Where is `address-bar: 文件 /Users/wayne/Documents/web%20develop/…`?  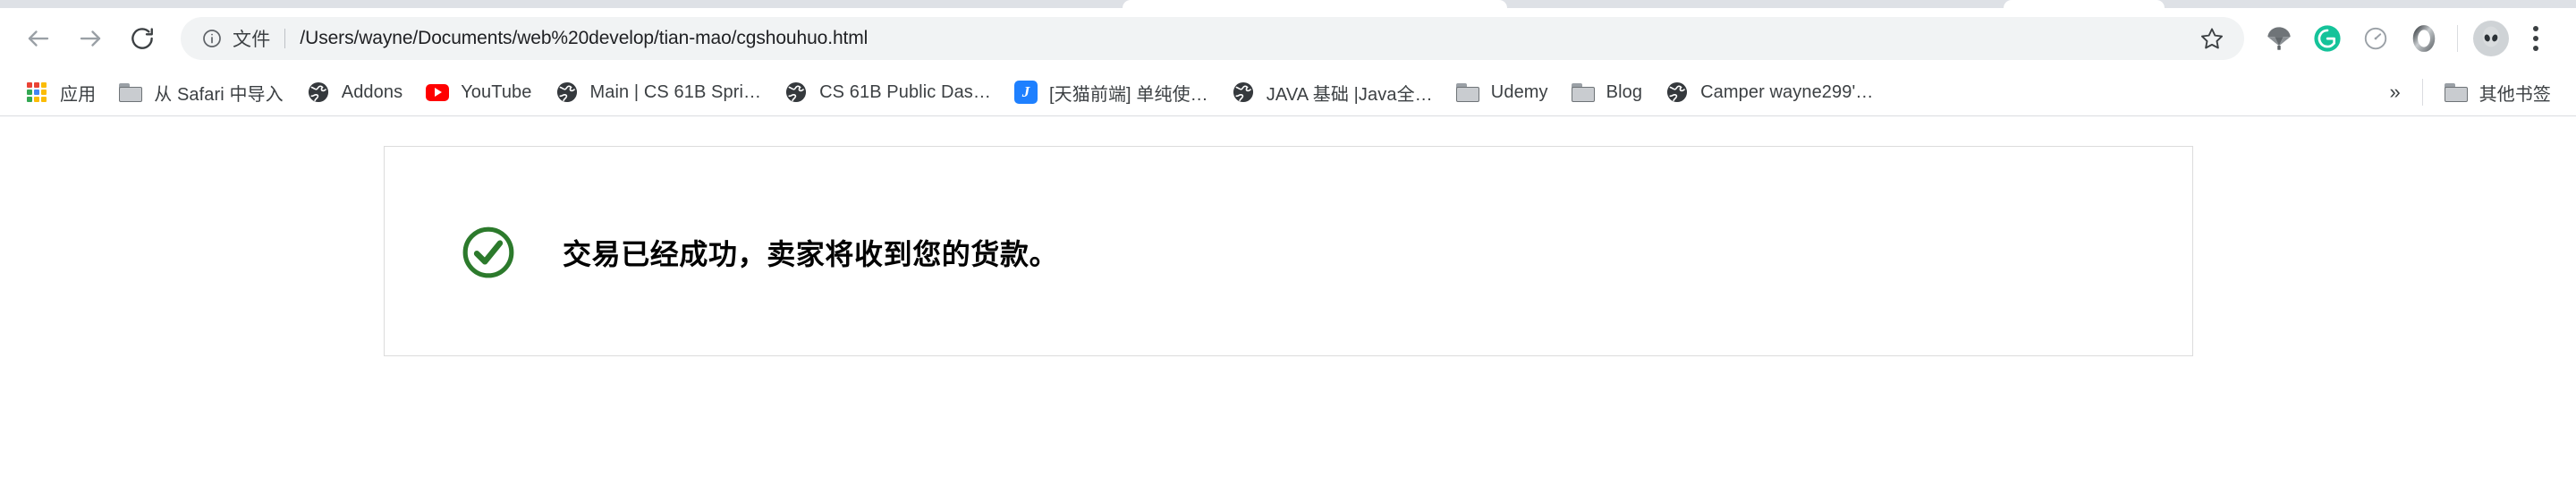 address-bar: 文件 /Users/wayne/Documents/web%20develop/… is located at coordinates (1212, 38).